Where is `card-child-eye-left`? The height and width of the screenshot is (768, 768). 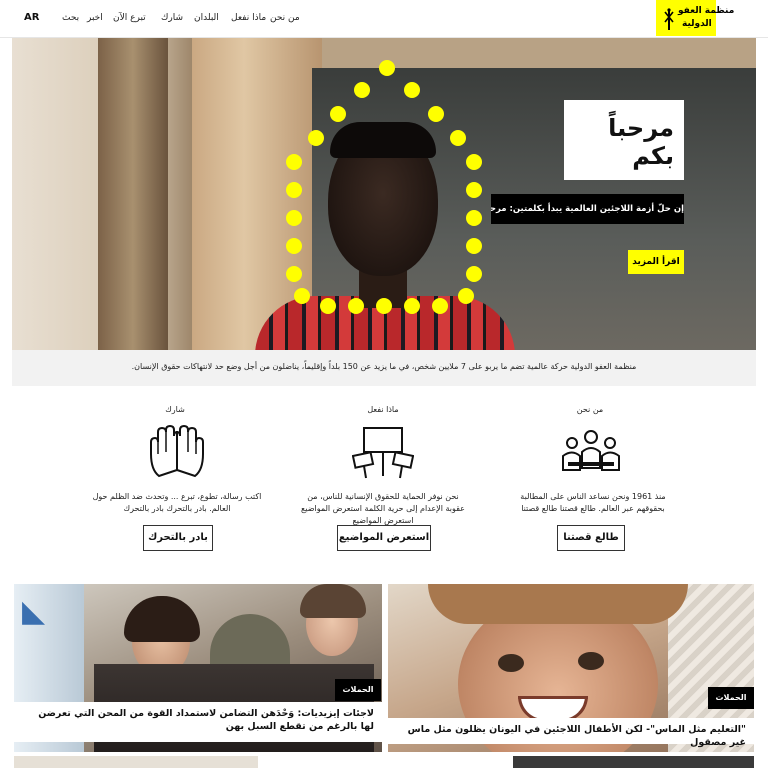
card-child-eye-left is located at coordinates (511, 663).